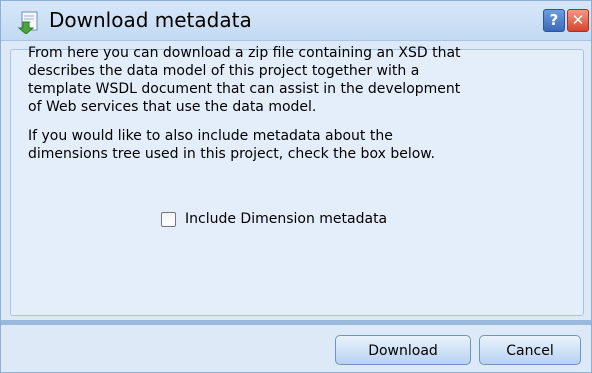  What do you see at coordinates (296, 21) in the screenshot?
I see `title-bar: Download metadata ? ✕` at bounding box center [296, 21].